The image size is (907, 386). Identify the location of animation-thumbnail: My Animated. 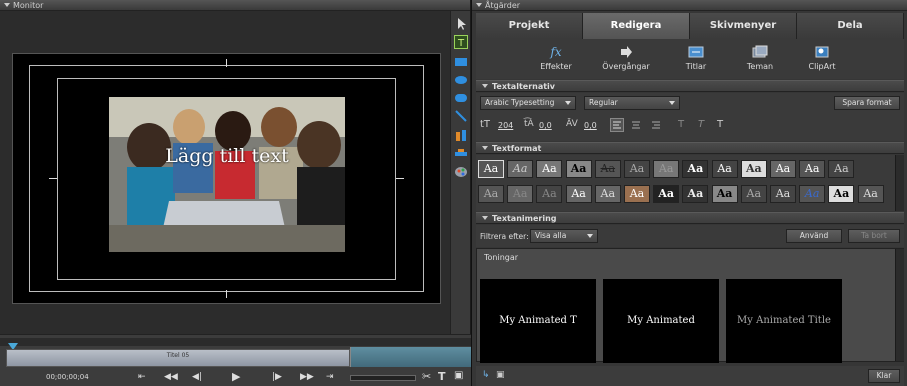
(661, 321).